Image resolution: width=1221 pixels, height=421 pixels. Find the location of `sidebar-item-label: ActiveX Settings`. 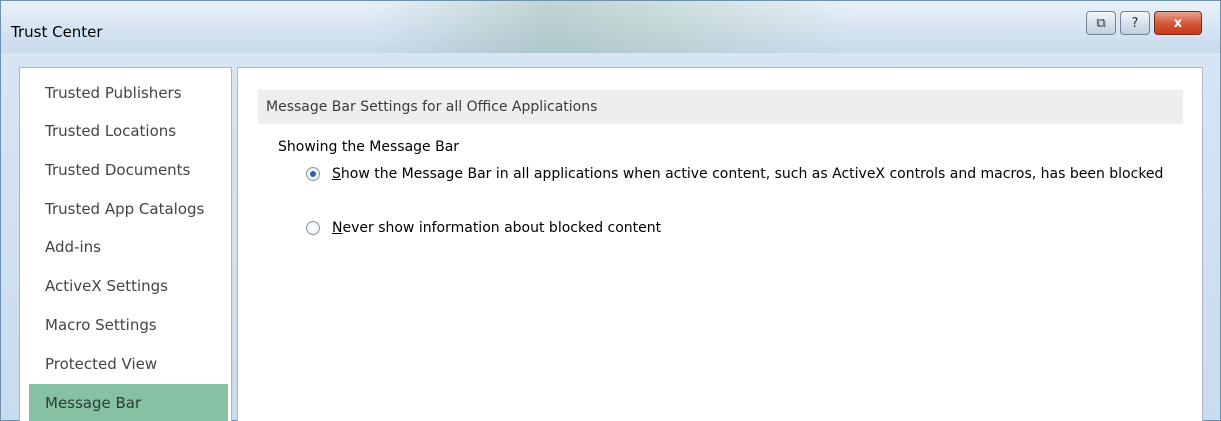

sidebar-item-label: ActiveX Settings is located at coordinates (106, 286).